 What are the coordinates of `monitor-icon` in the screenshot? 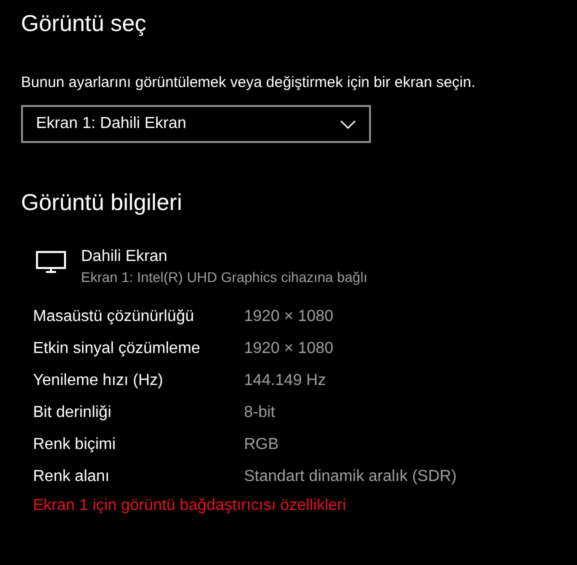 It's located at (51, 262).